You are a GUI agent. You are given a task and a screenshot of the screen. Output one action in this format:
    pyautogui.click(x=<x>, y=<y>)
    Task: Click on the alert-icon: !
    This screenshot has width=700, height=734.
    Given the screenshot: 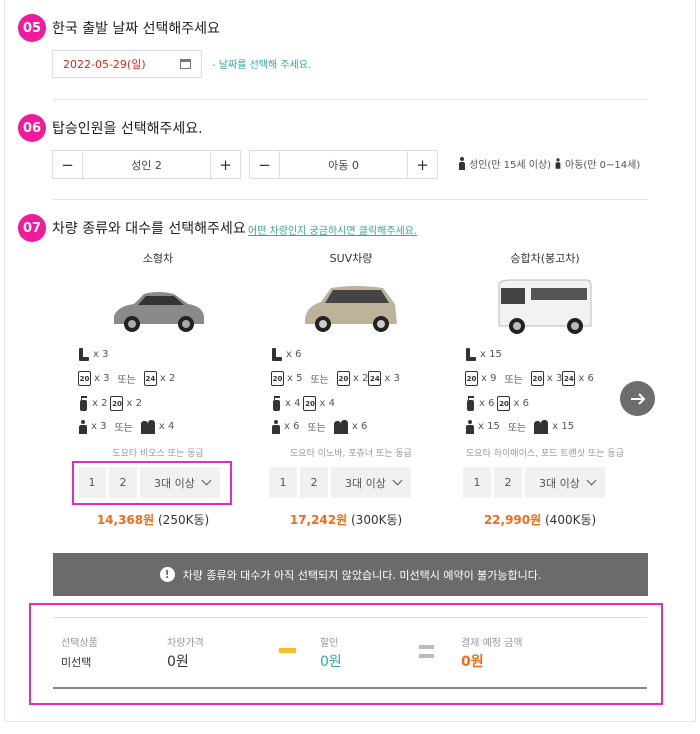 What is the action you would take?
    pyautogui.click(x=167, y=574)
    